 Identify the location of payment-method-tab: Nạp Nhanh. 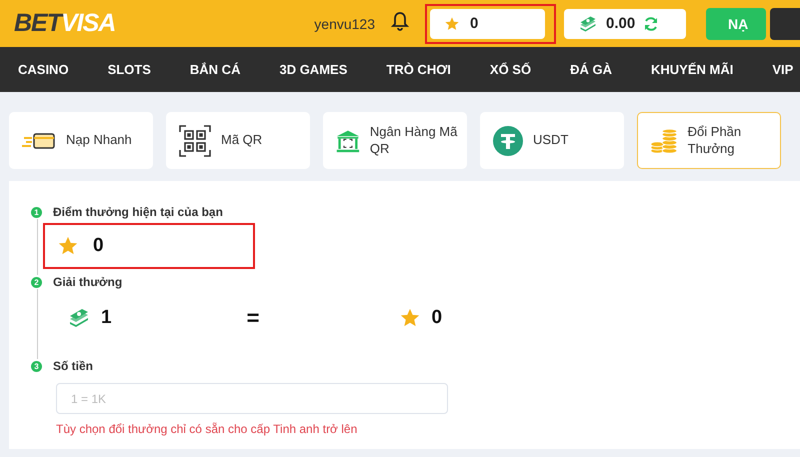
(81, 140).